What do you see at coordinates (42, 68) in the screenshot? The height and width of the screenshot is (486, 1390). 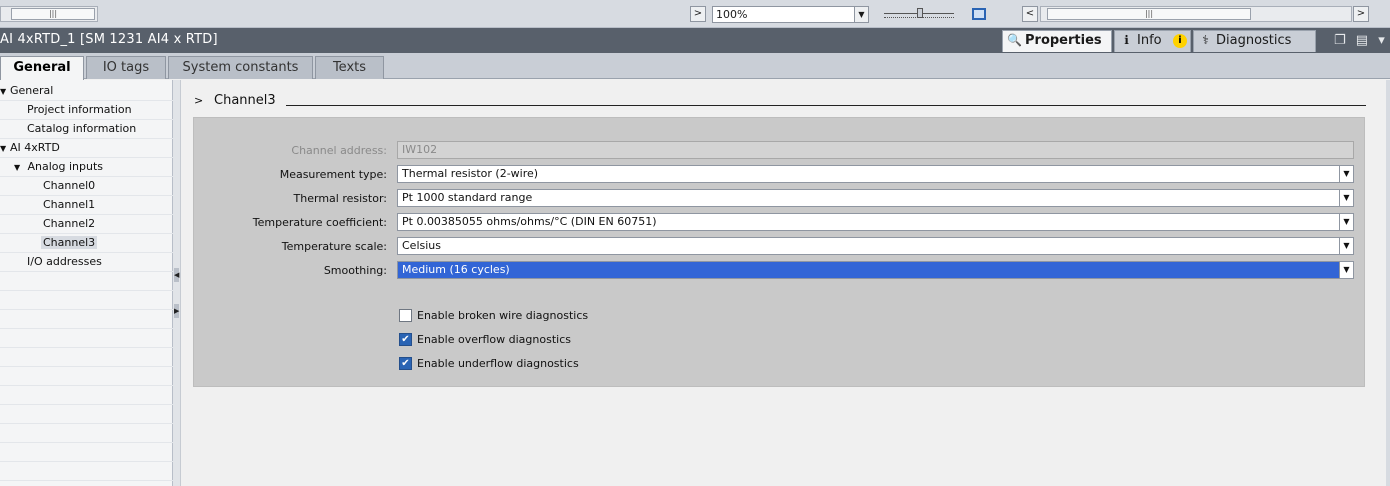 I see `tab-general: General` at bounding box center [42, 68].